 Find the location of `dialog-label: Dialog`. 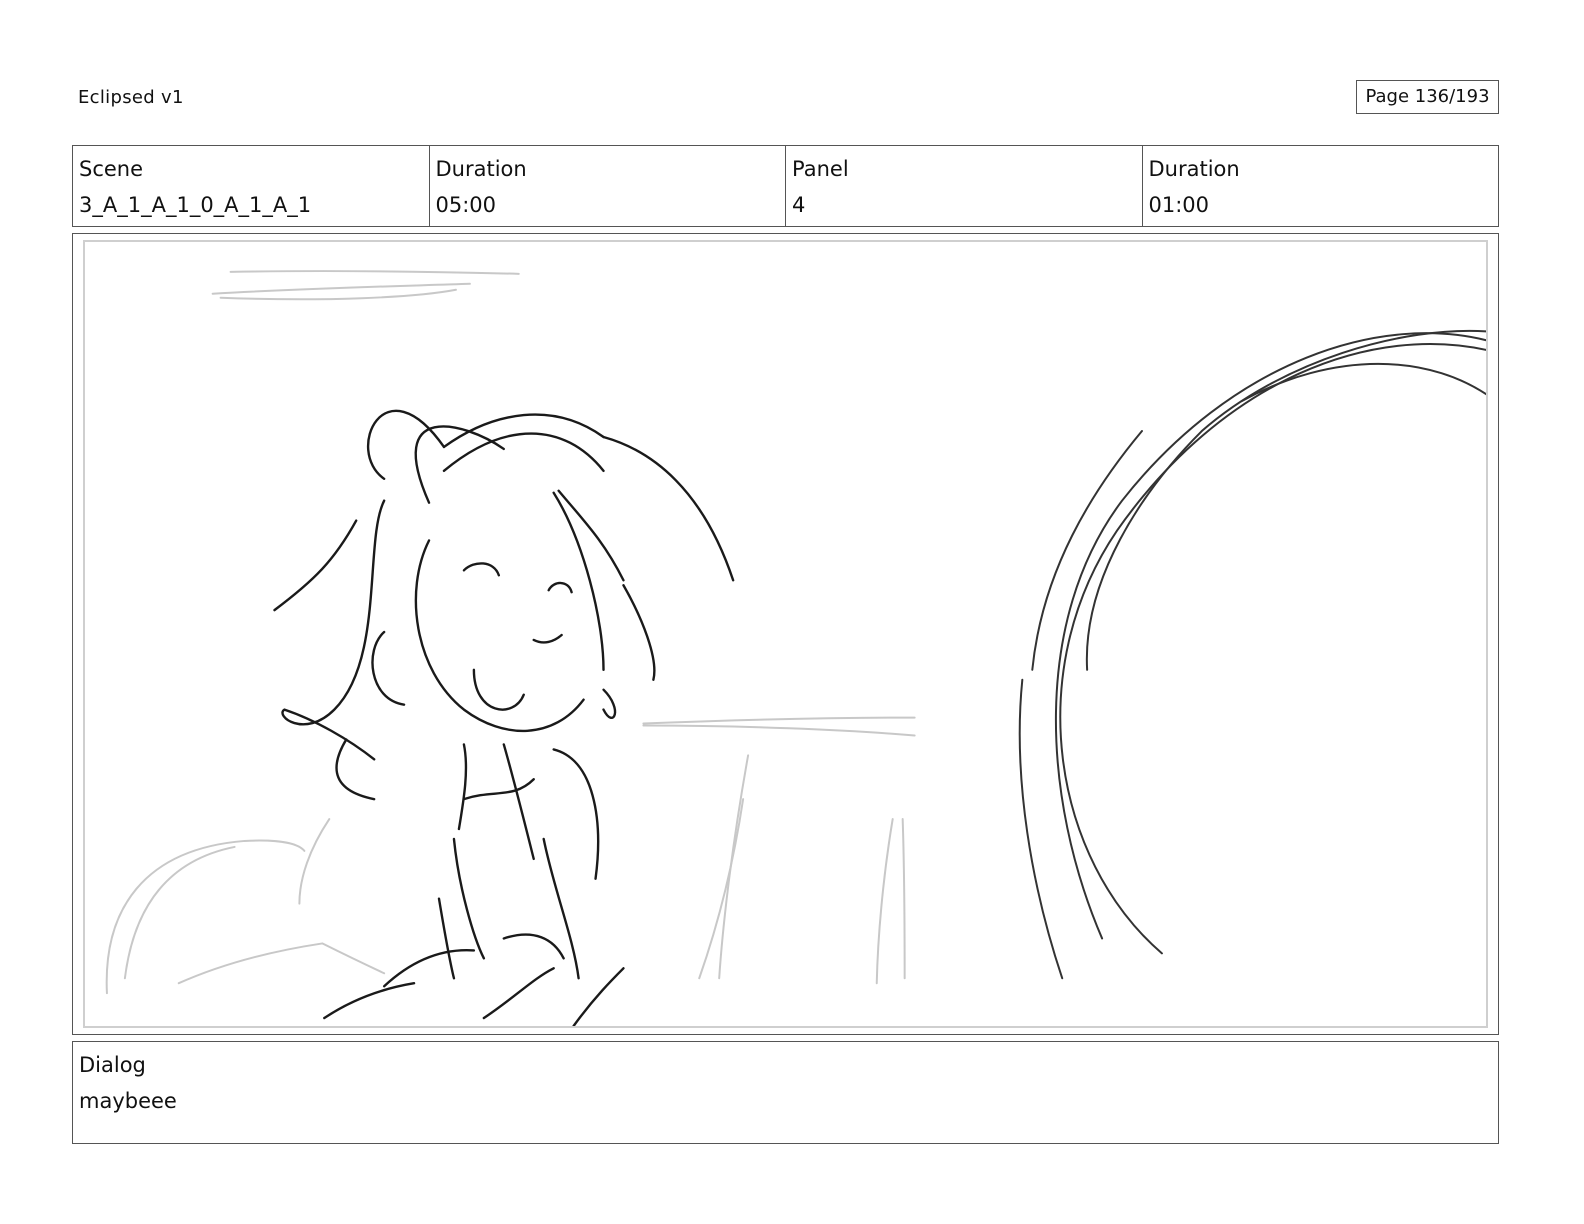

dialog-label: Dialog is located at coordinates (112, 1065).